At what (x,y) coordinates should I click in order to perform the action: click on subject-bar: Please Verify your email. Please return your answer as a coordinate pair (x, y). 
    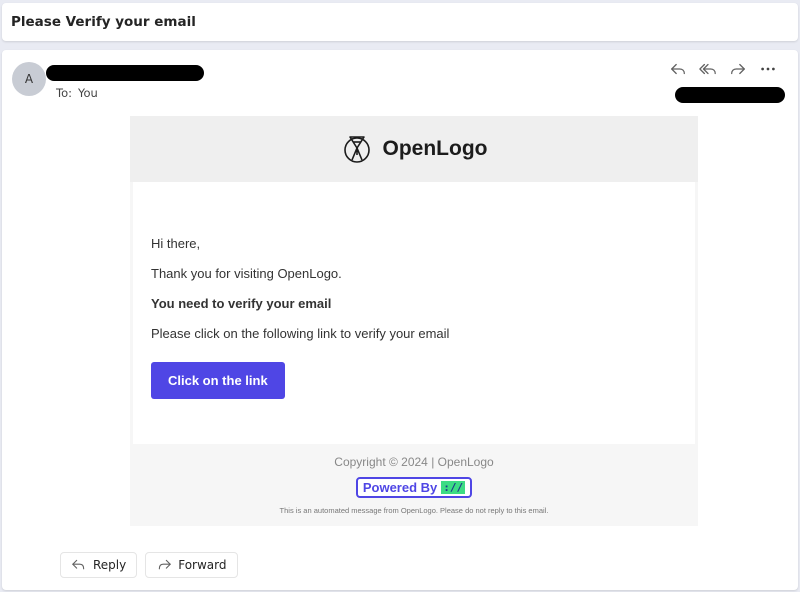
    Looking at the image, I should click on (400, 22).